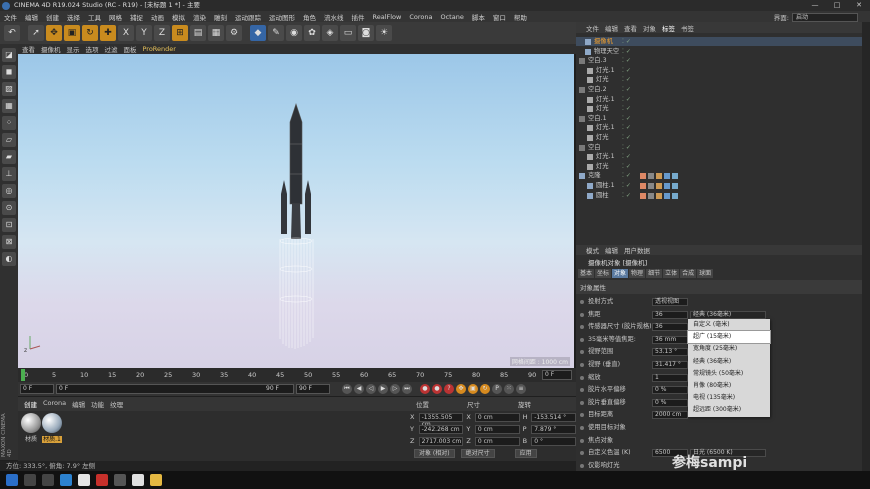 The width and height of the screenshot is (870, 489). I want to click on menu-item: 插件, so click(358, 17).